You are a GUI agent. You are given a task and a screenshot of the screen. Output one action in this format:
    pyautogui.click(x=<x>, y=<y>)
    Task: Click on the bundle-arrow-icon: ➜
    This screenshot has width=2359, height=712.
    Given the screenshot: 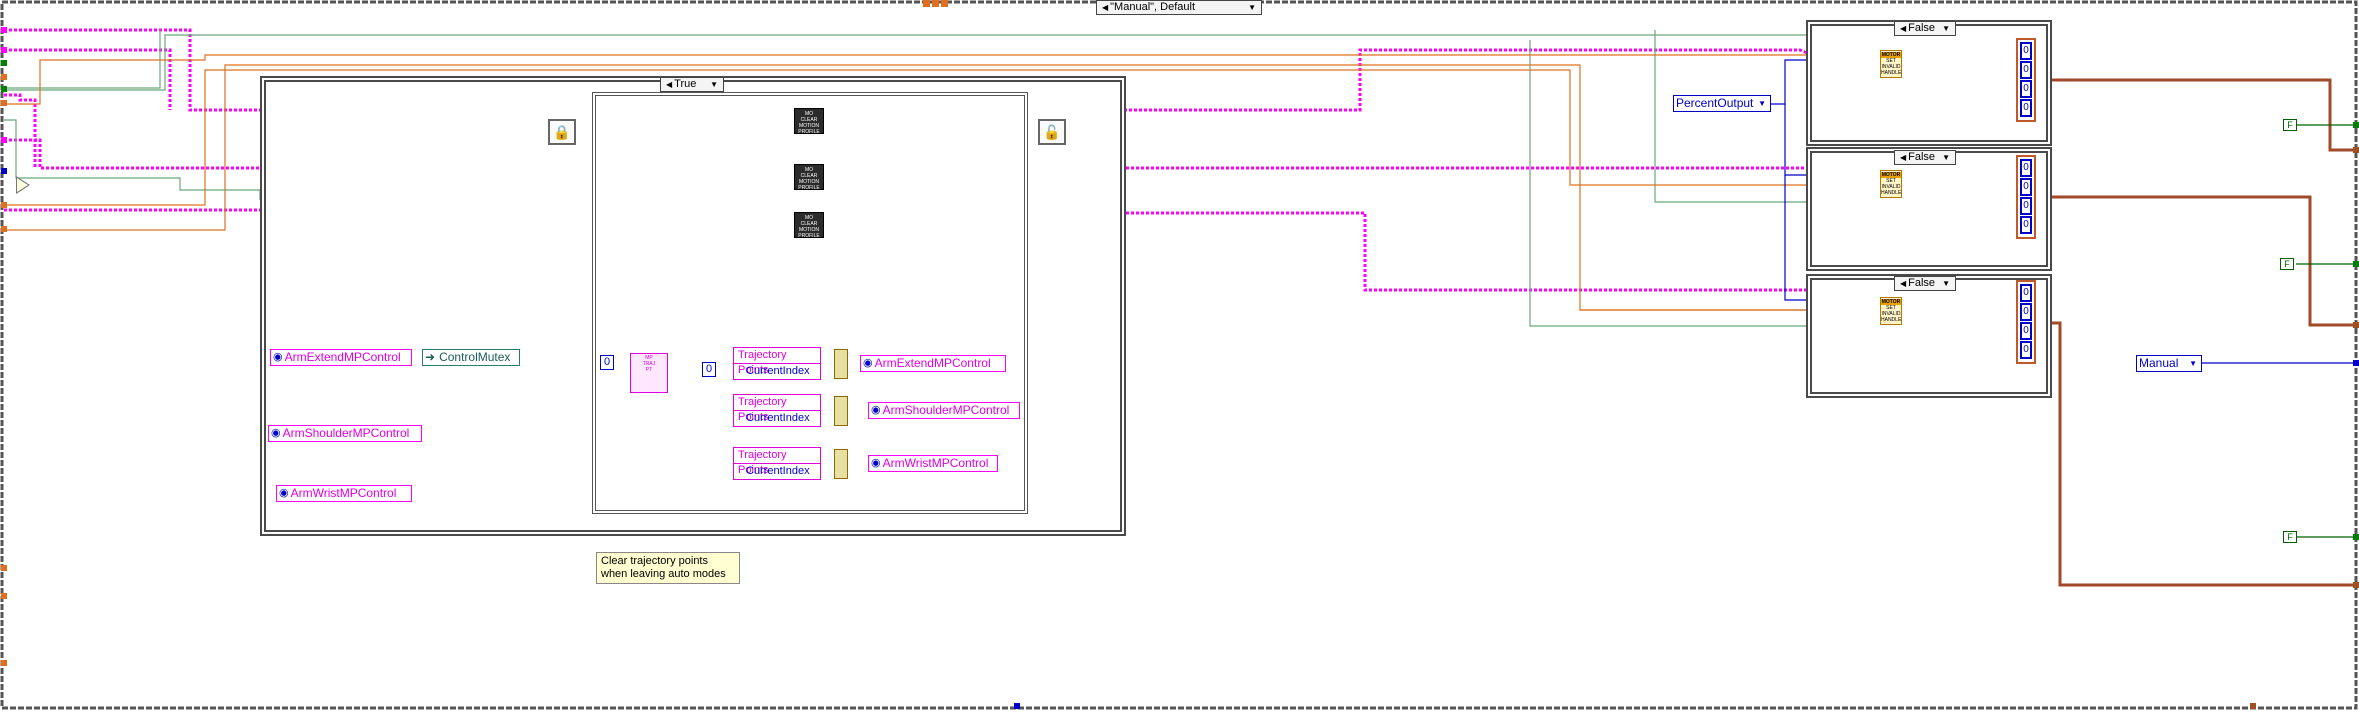 What is the action you would take?
    pyautogui.click(x=430, y=357)
    